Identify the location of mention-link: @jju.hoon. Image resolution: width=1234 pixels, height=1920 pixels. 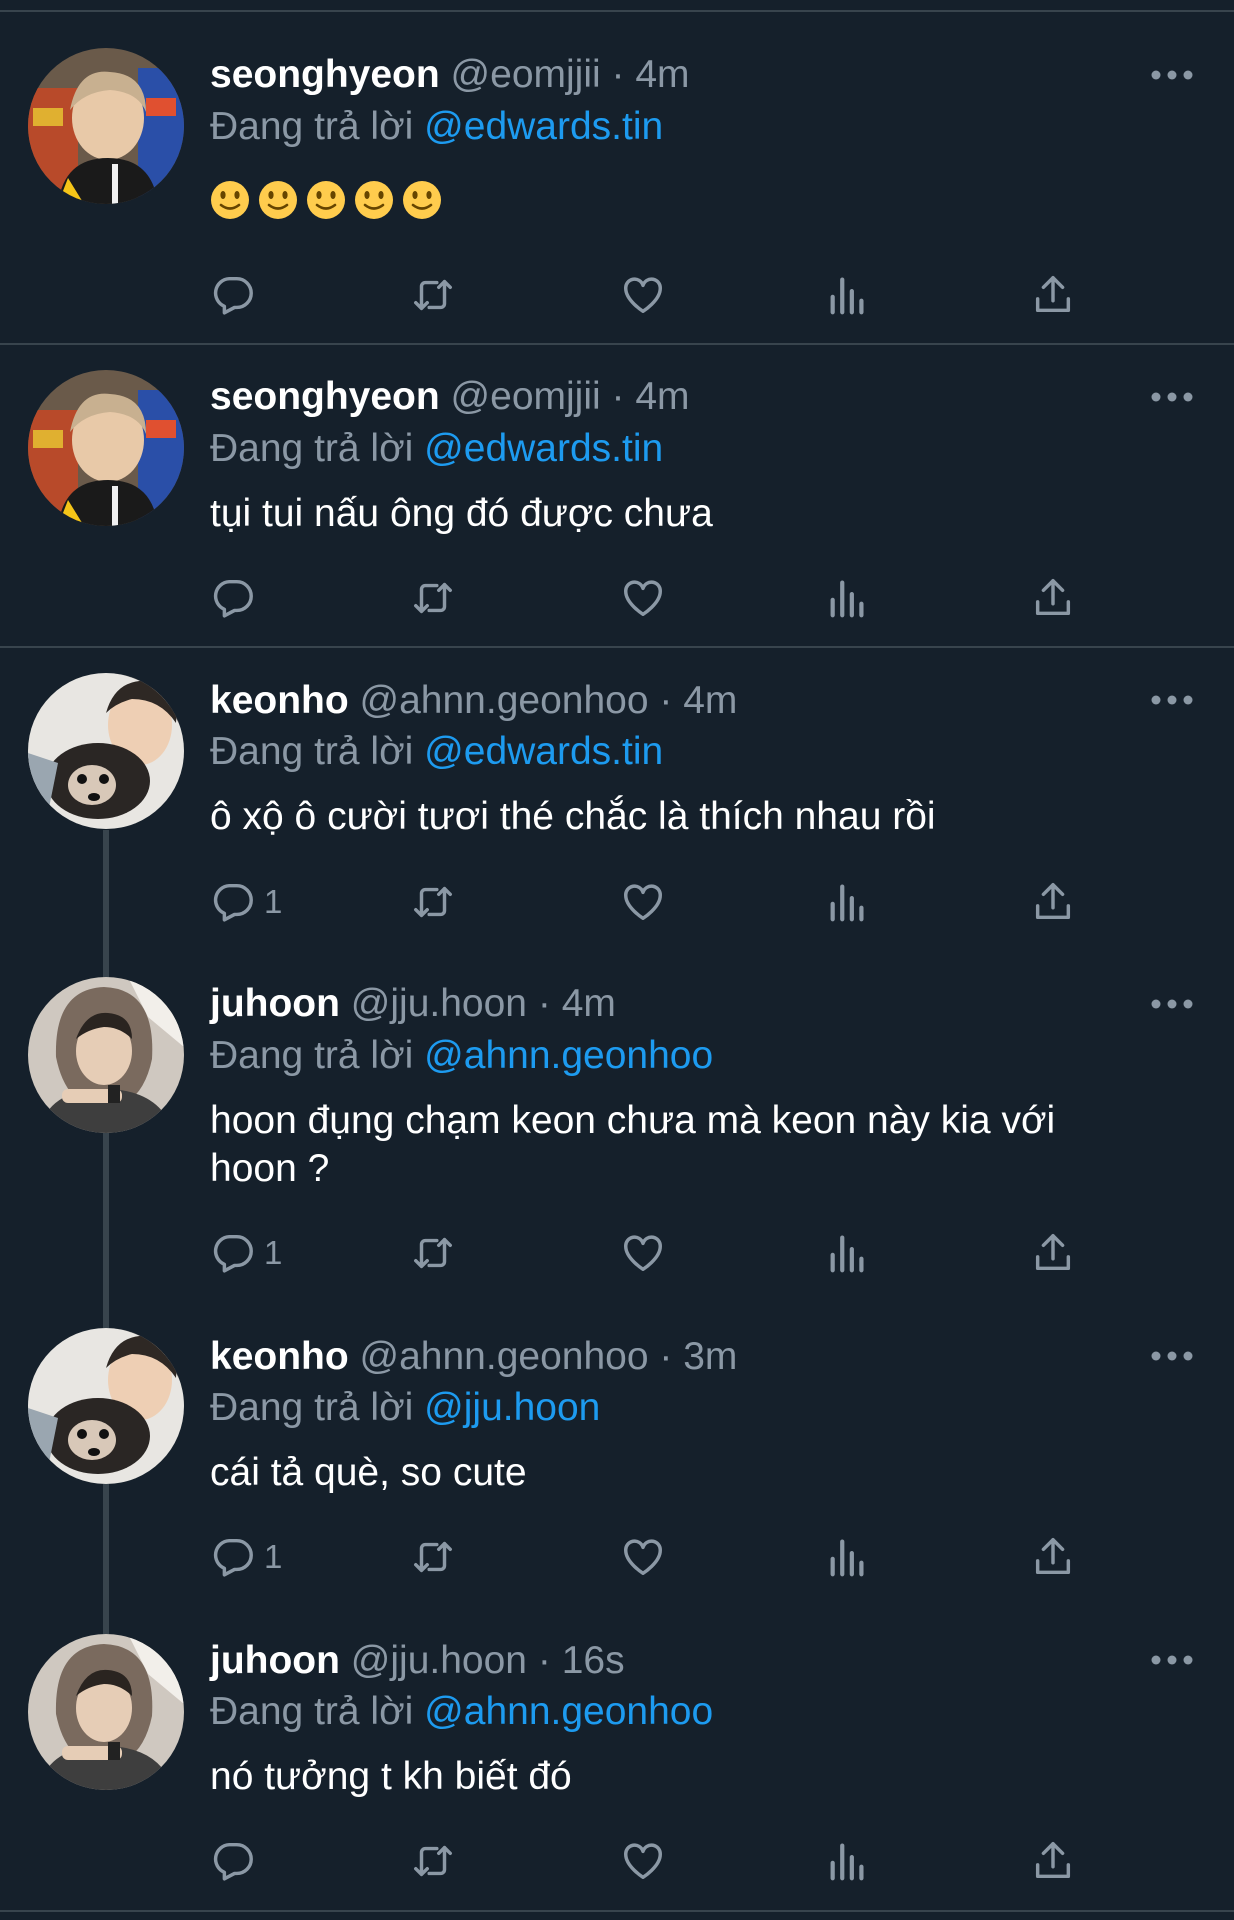
(512, 1407).